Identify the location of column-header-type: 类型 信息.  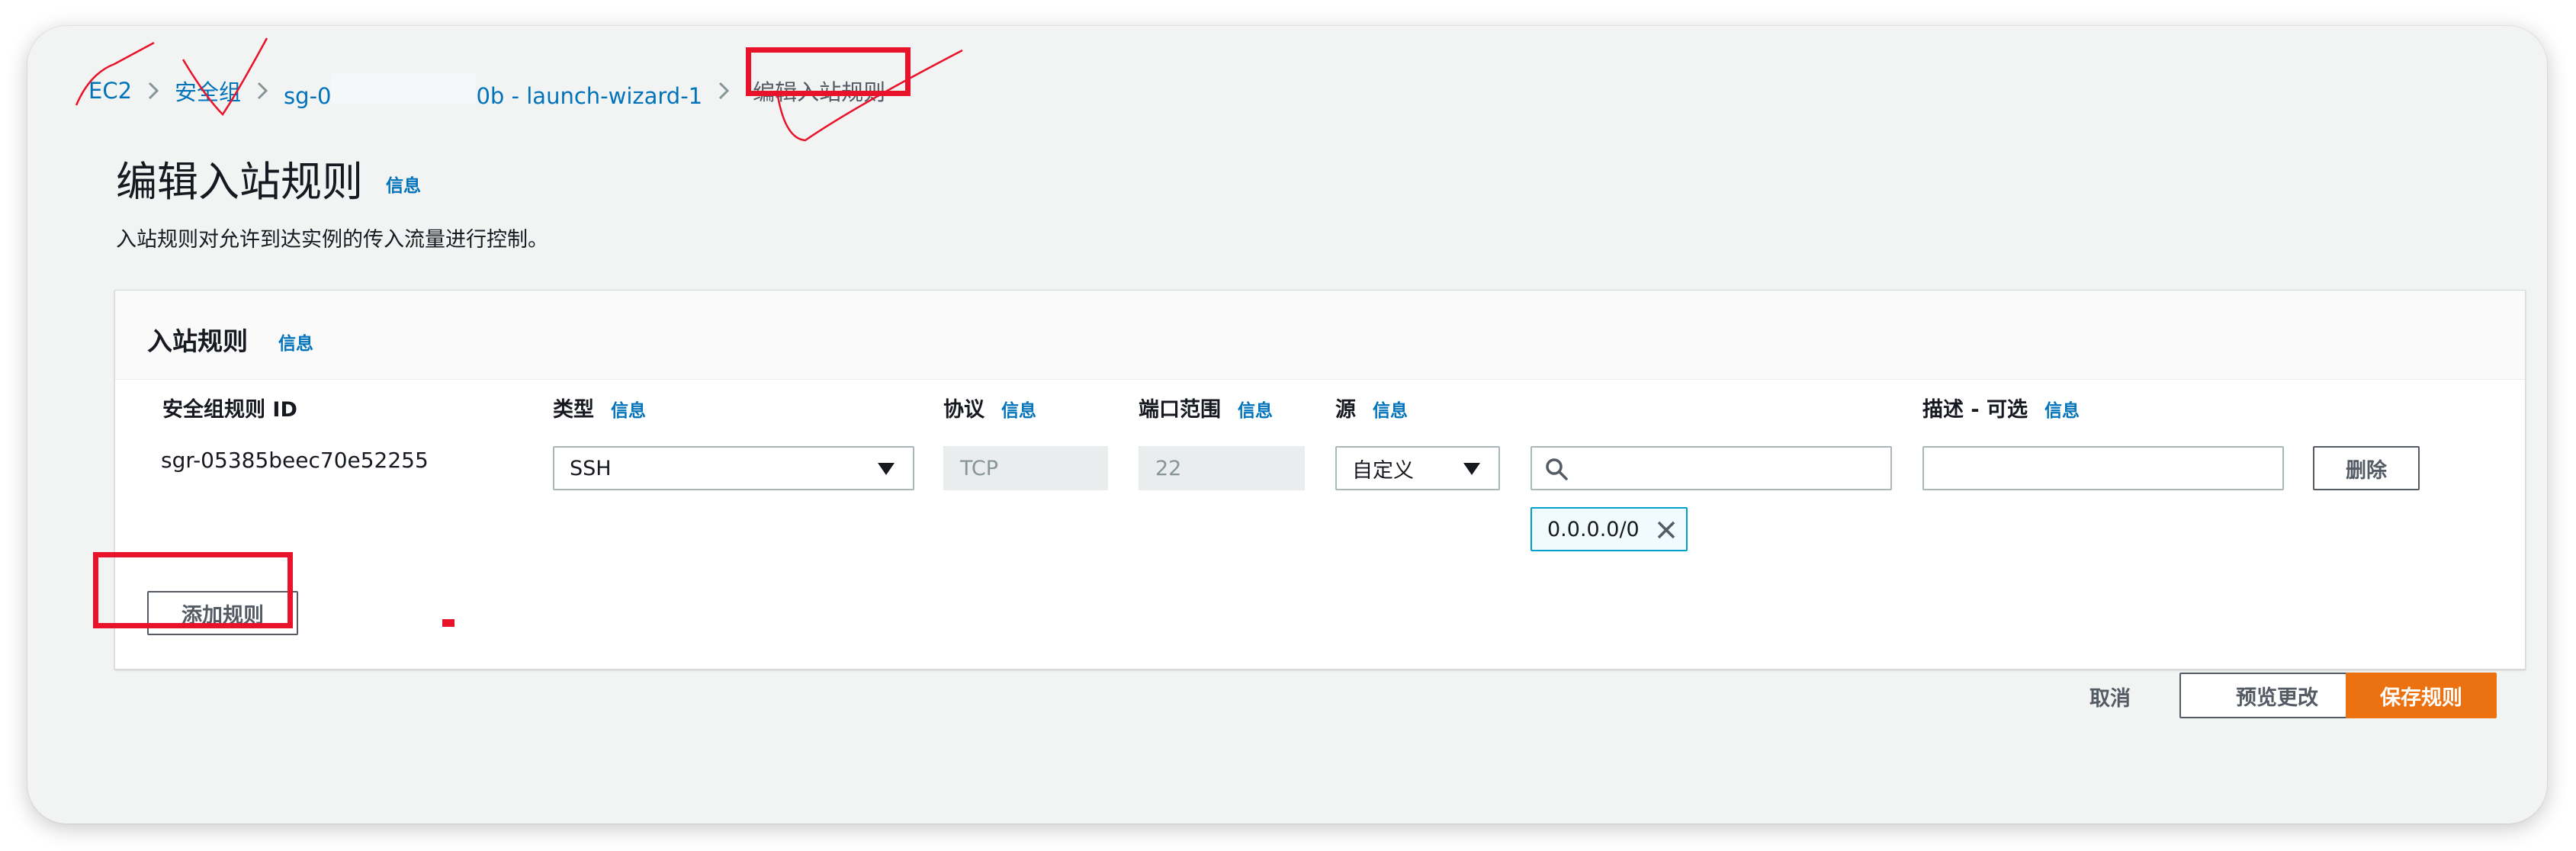
(599, 407).